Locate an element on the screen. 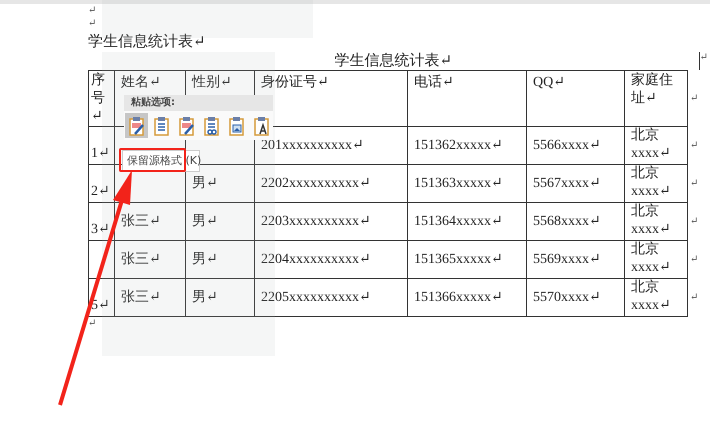 This screenshot has height=448, width=710. column-header: 姓名↵ is located at coordinates (141, 82).